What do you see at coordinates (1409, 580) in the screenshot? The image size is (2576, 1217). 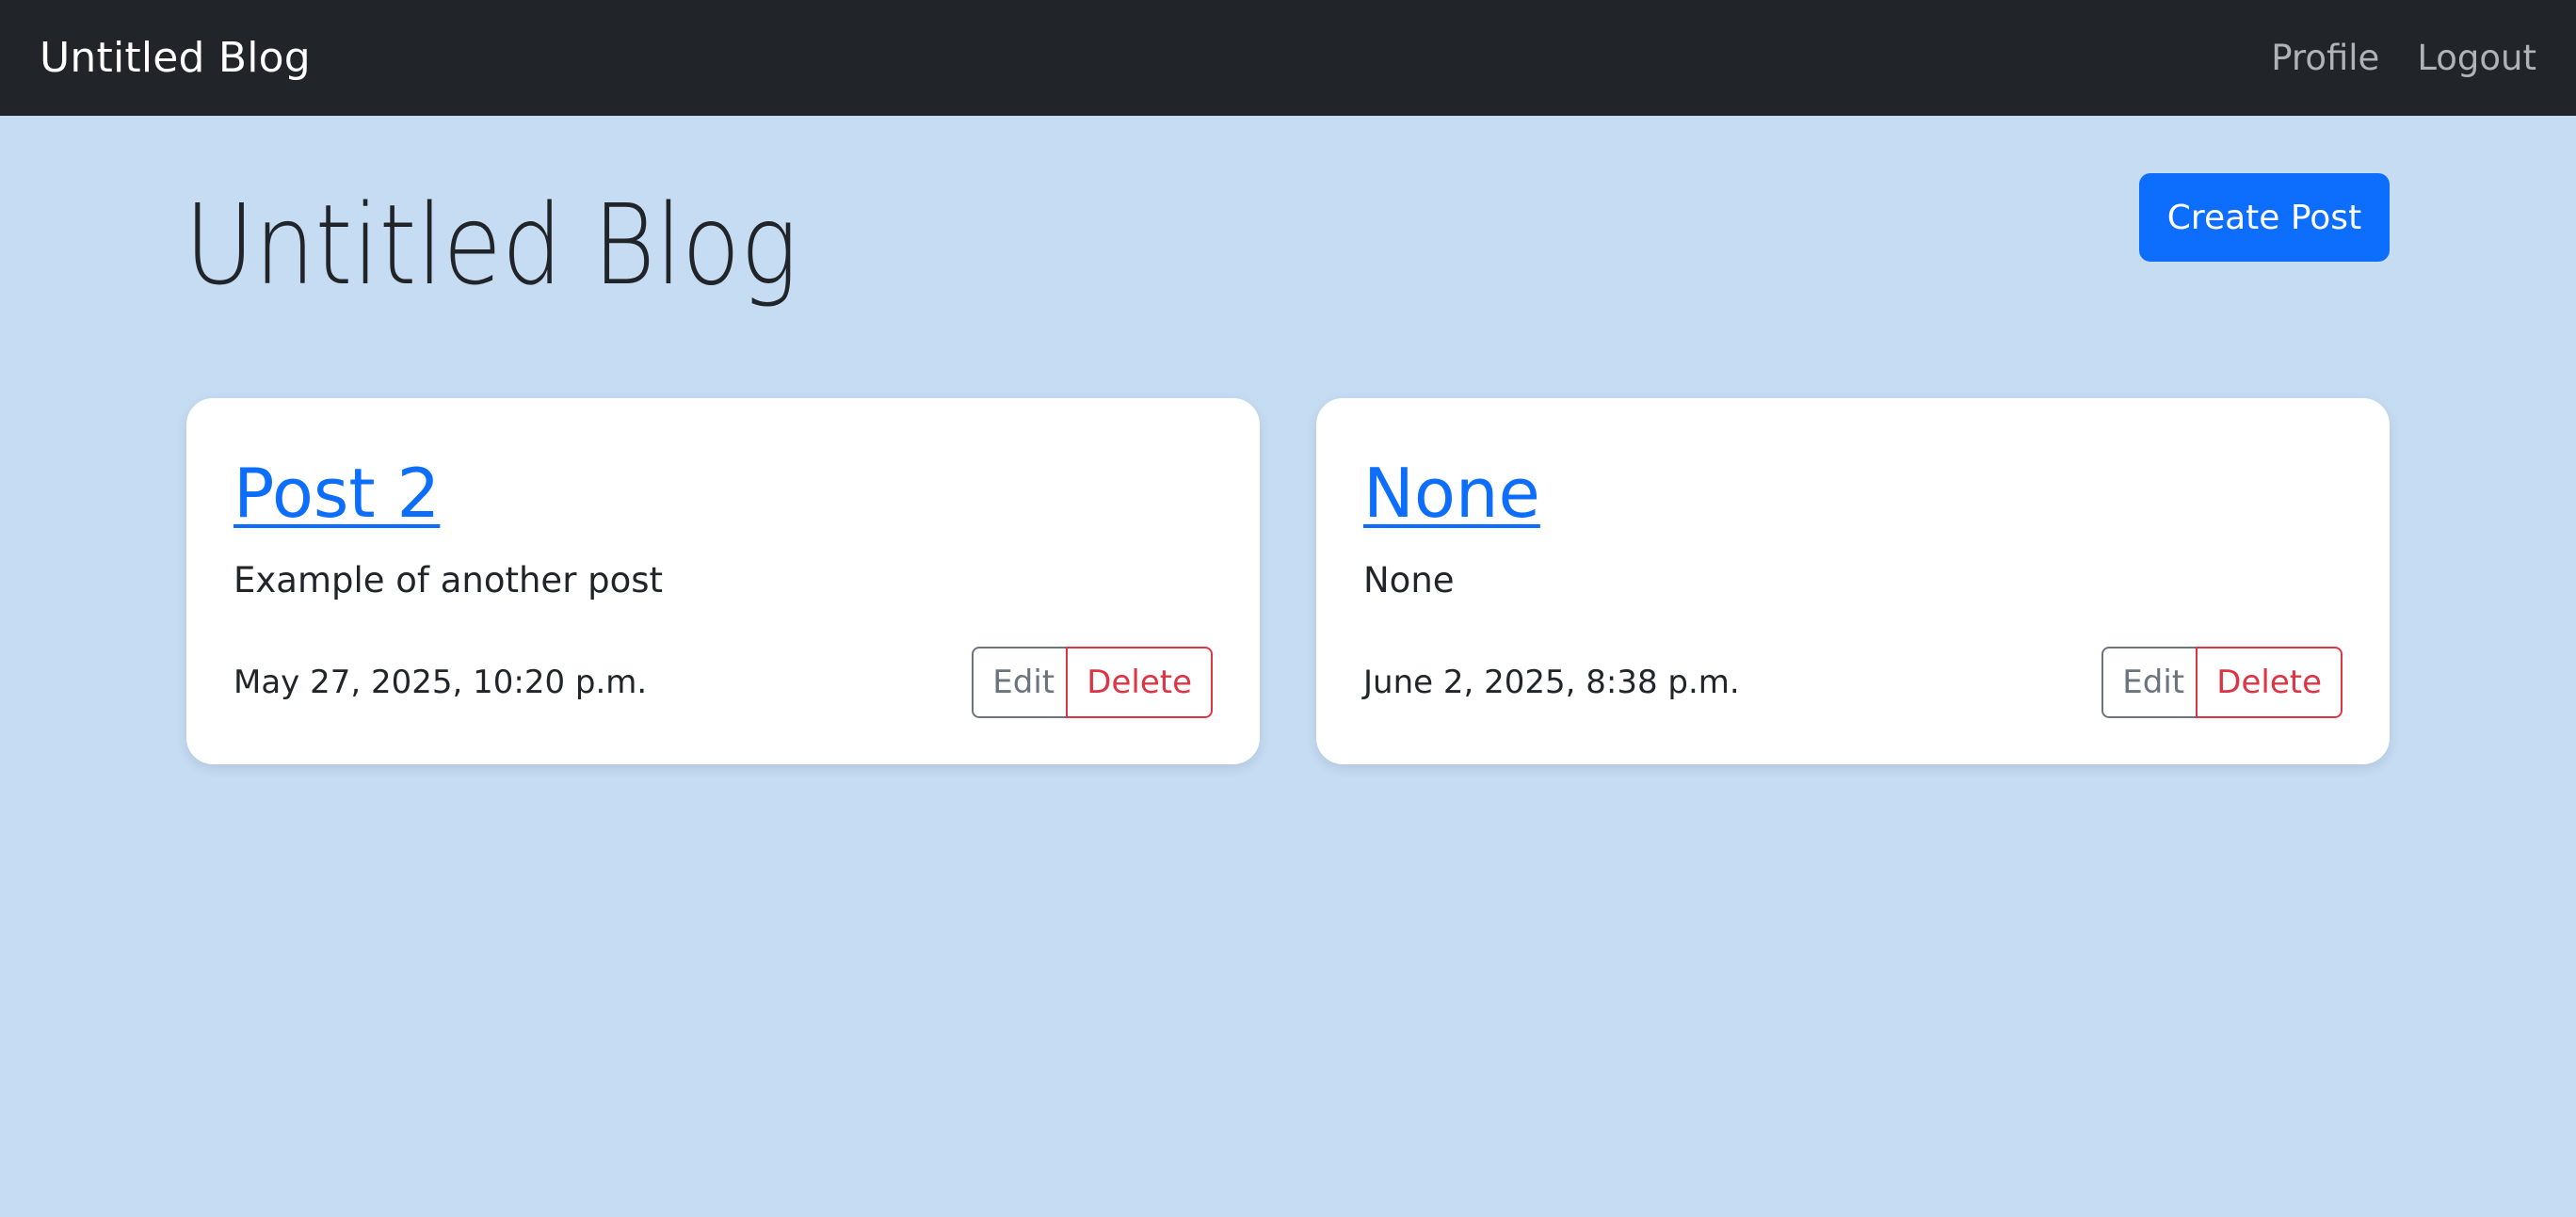 I see `post-body: None` at bounding box center [1409, 580].